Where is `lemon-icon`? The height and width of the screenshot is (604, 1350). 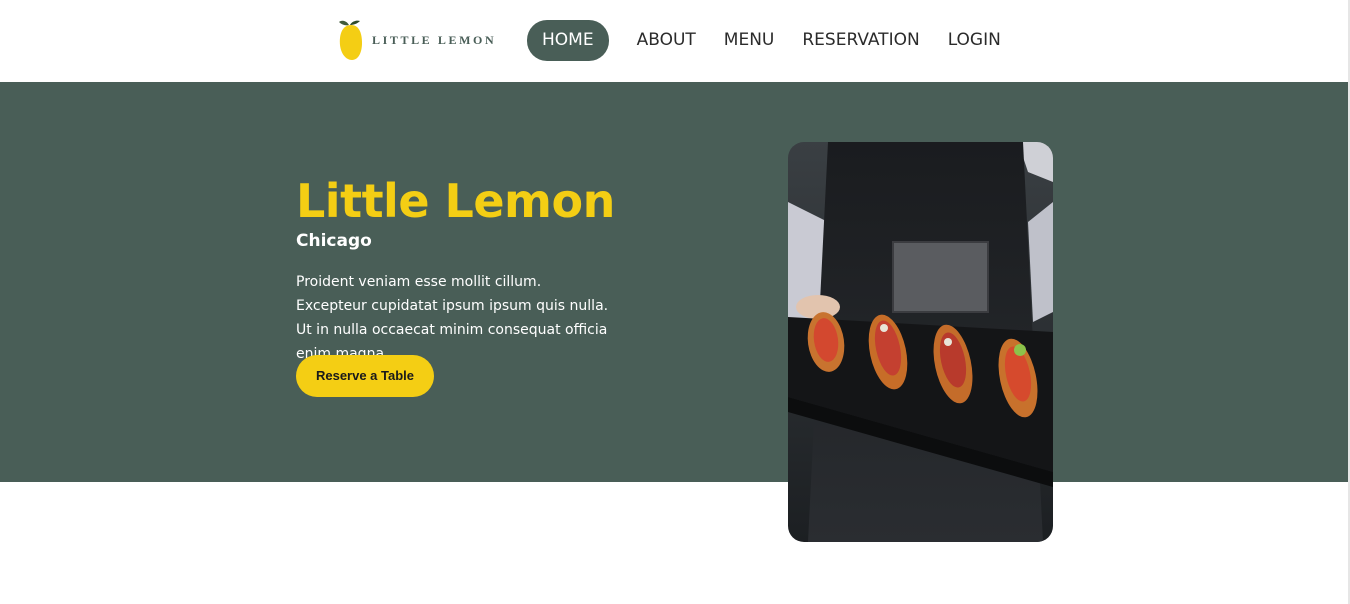 lemon-icon is located at coordinates (350, 40).